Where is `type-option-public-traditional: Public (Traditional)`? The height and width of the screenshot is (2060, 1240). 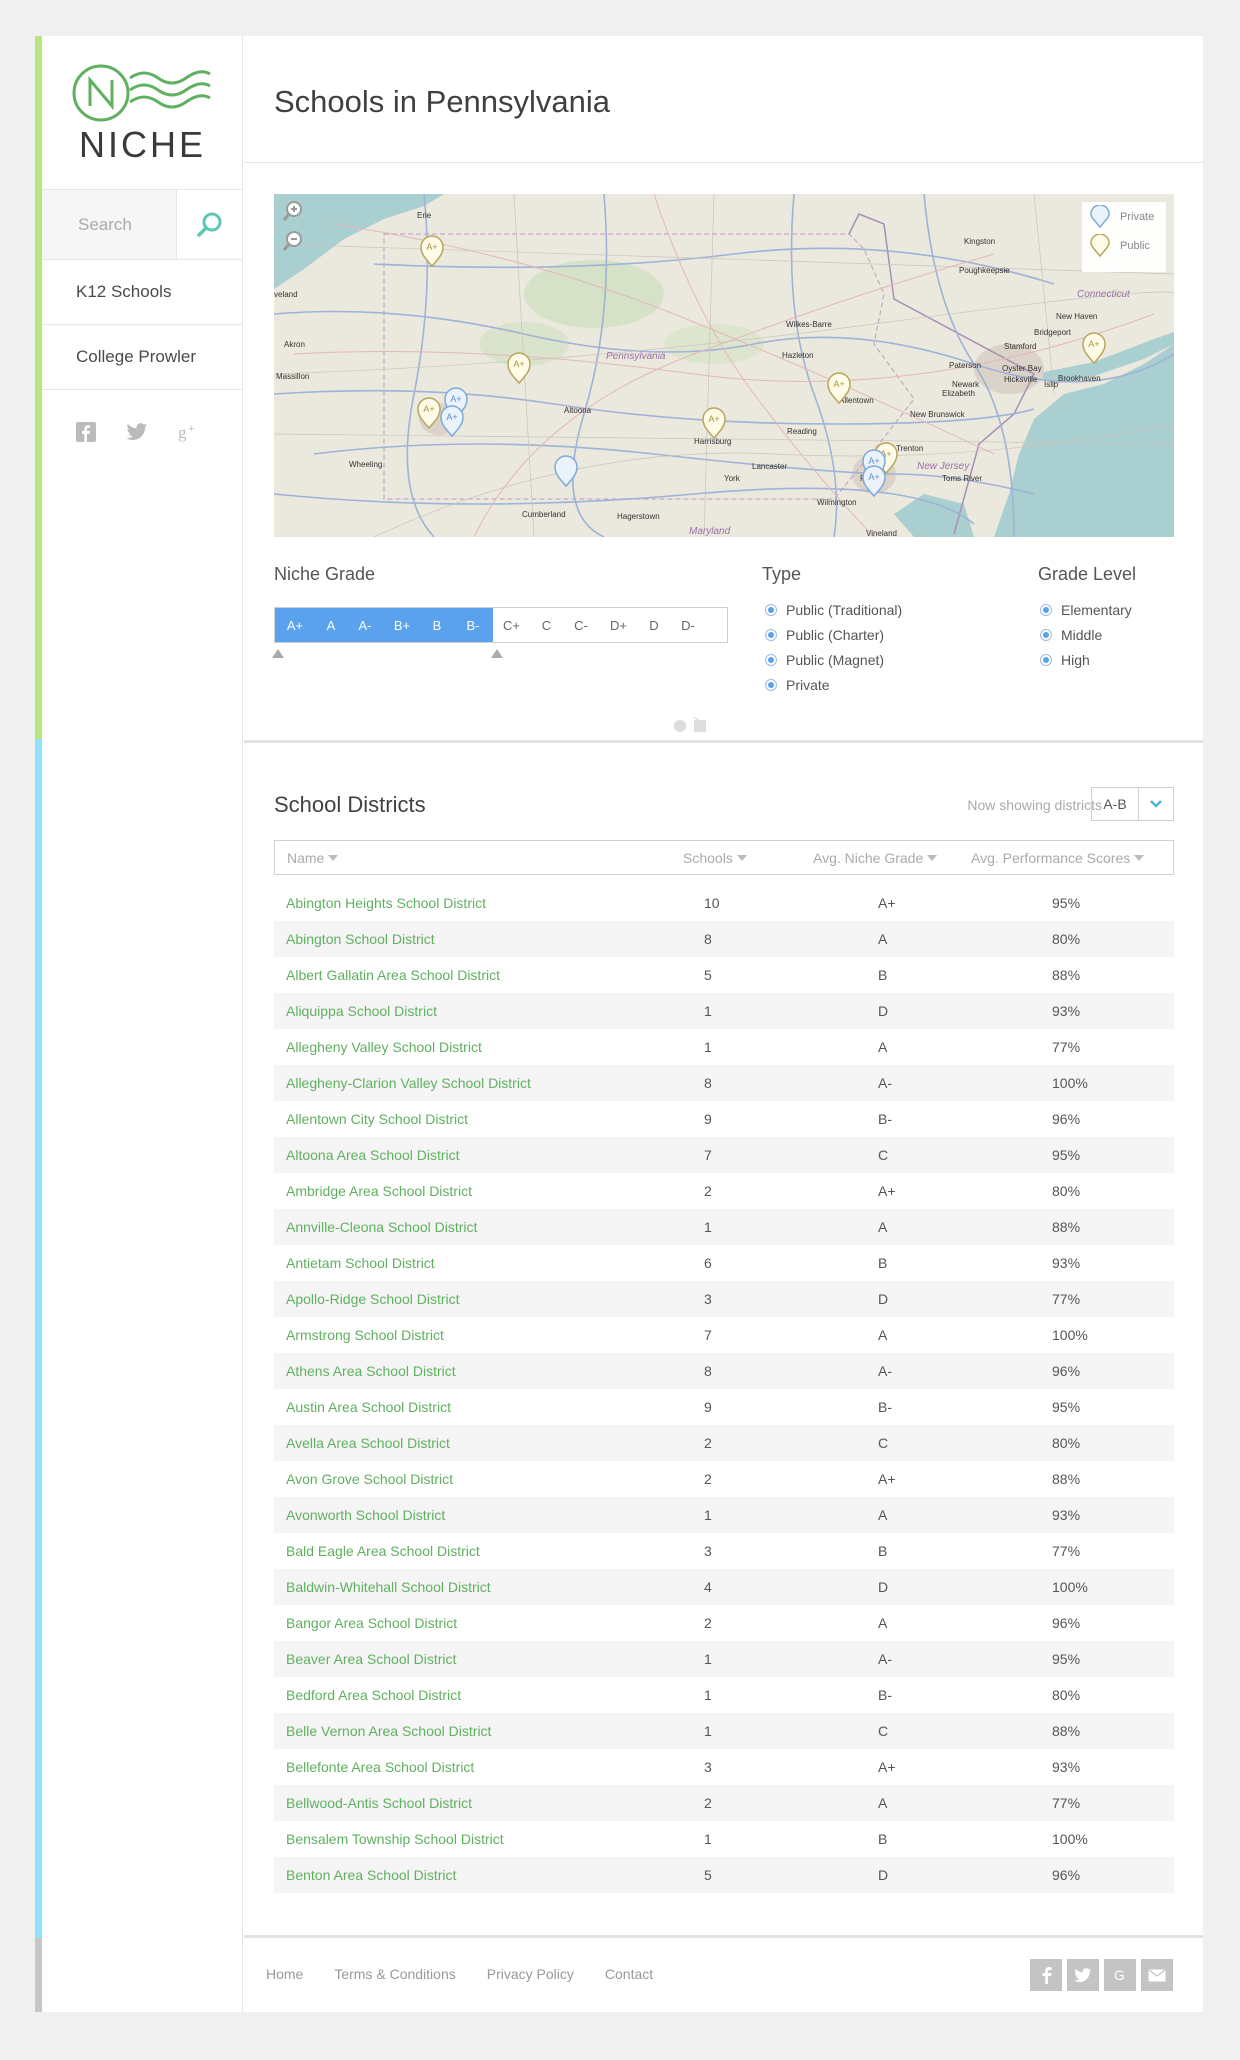 type-option-public-traditional: Public (Traditional) is located at coordinates (833, 609).